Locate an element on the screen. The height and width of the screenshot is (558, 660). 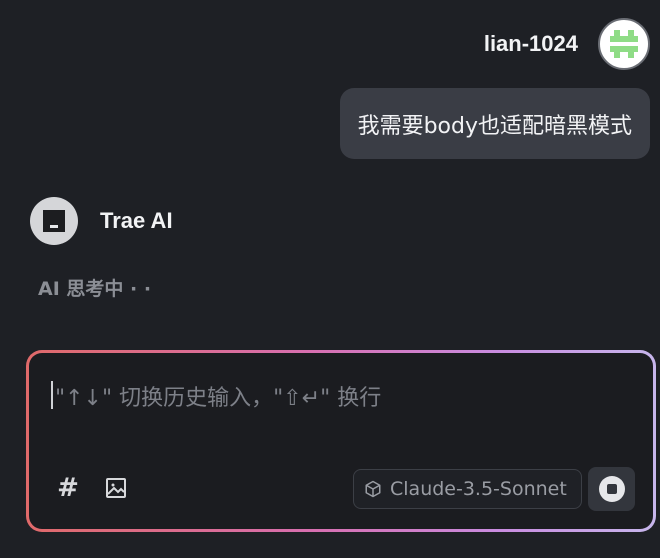
stop-generation-button is located at coordinates (611, 489).